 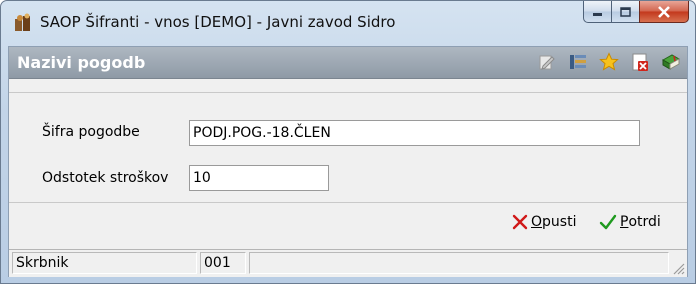 I want to click on cancel-button: Opusti, so click(x=544, y=222).